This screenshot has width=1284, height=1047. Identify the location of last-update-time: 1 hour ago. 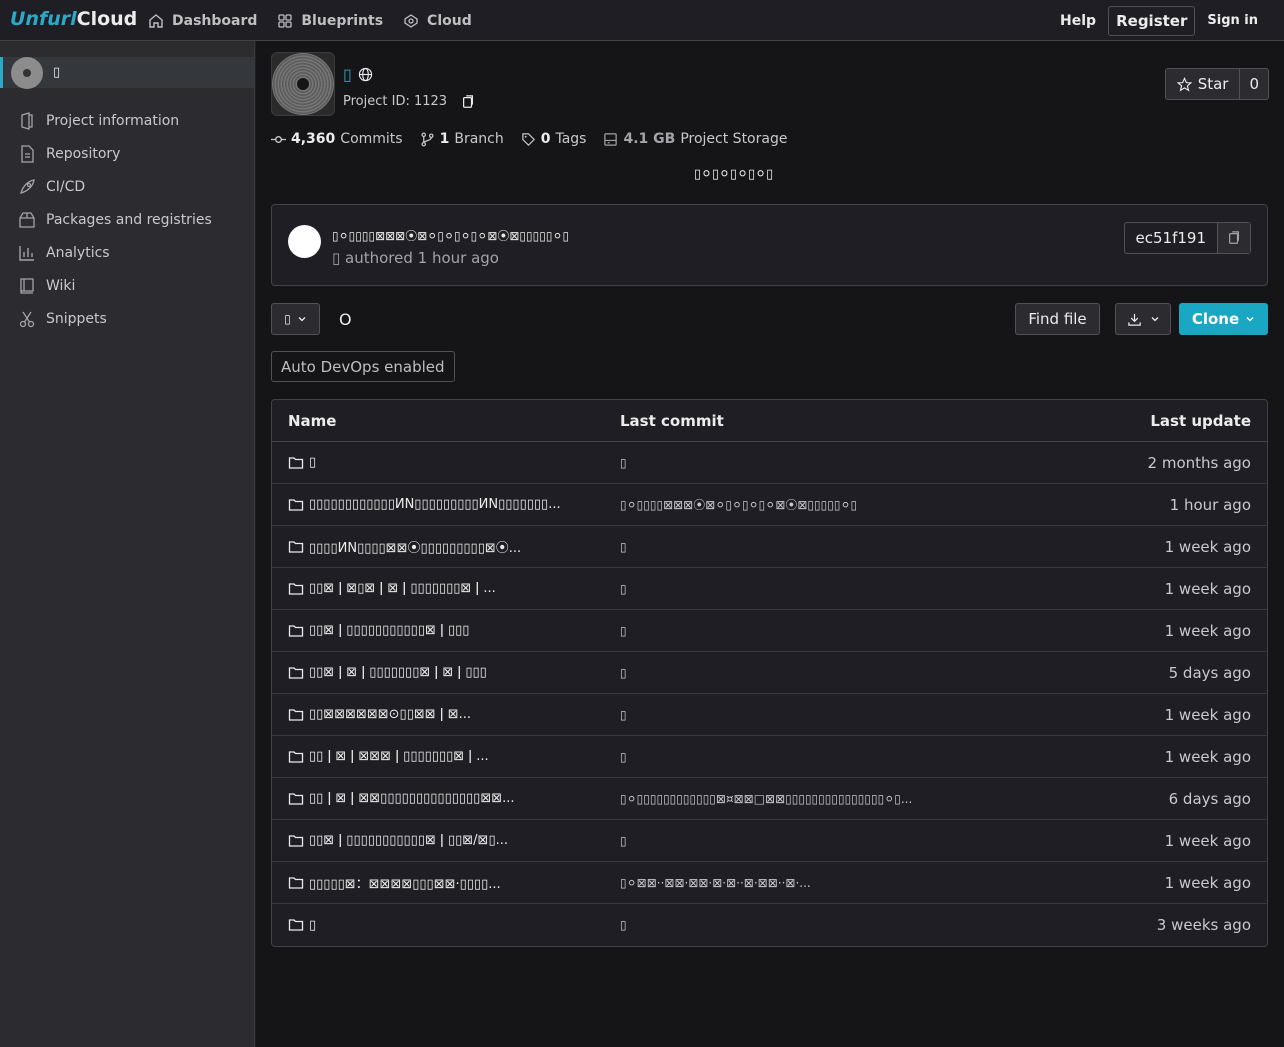
(1210, 504).